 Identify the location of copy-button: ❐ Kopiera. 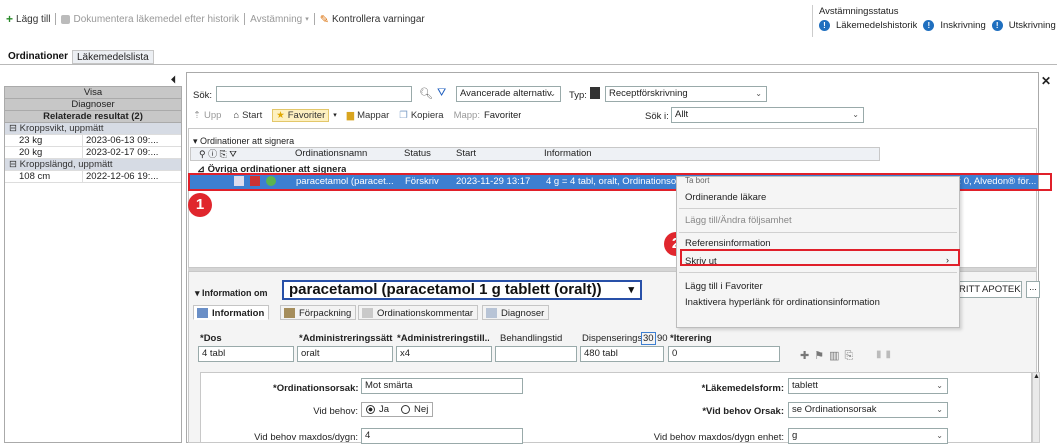
(421, 115).